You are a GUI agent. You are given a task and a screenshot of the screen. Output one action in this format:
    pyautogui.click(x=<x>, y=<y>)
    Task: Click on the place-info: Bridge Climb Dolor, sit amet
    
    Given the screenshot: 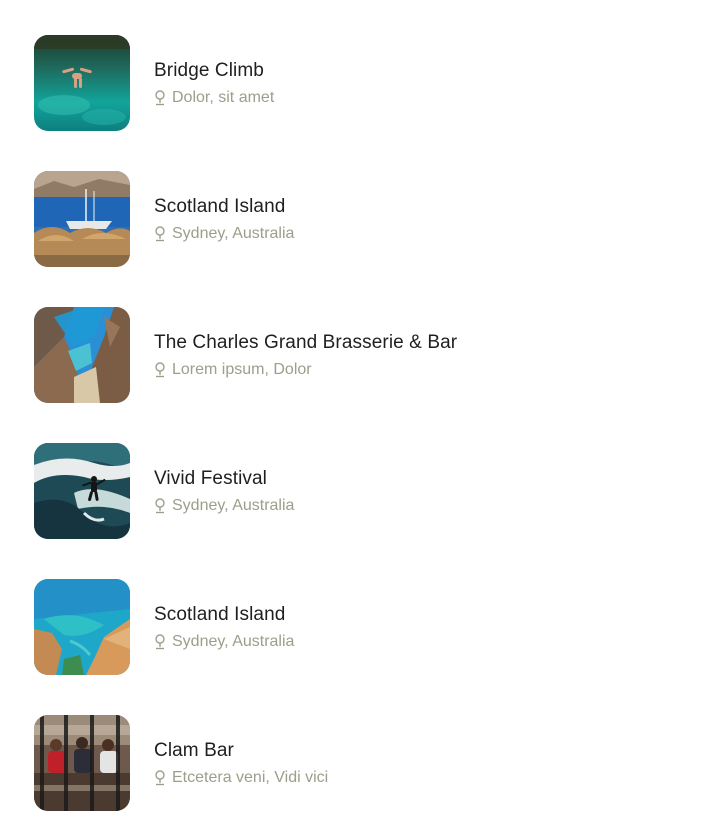 What is the action you would take?
    pyautogui.click(x=214, y=83)
    